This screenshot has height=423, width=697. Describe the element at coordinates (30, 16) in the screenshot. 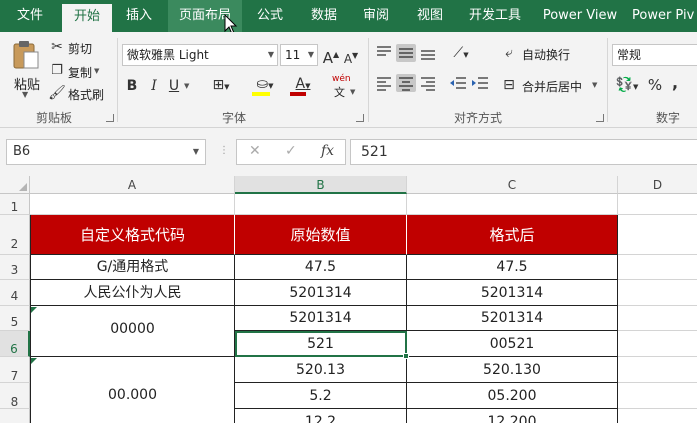

I see `tab-file: 文件` at that location.